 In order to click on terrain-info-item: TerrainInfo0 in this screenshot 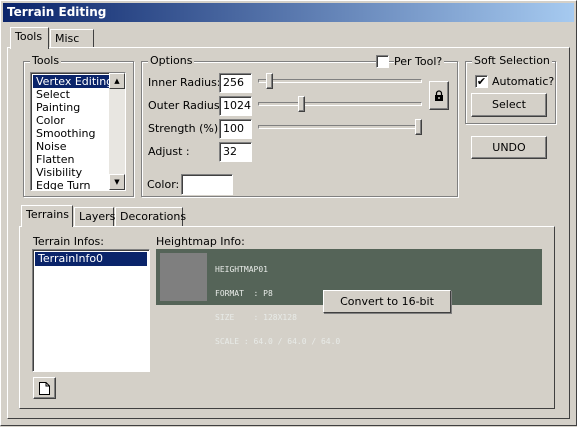, I will do `click(91, 259)`.